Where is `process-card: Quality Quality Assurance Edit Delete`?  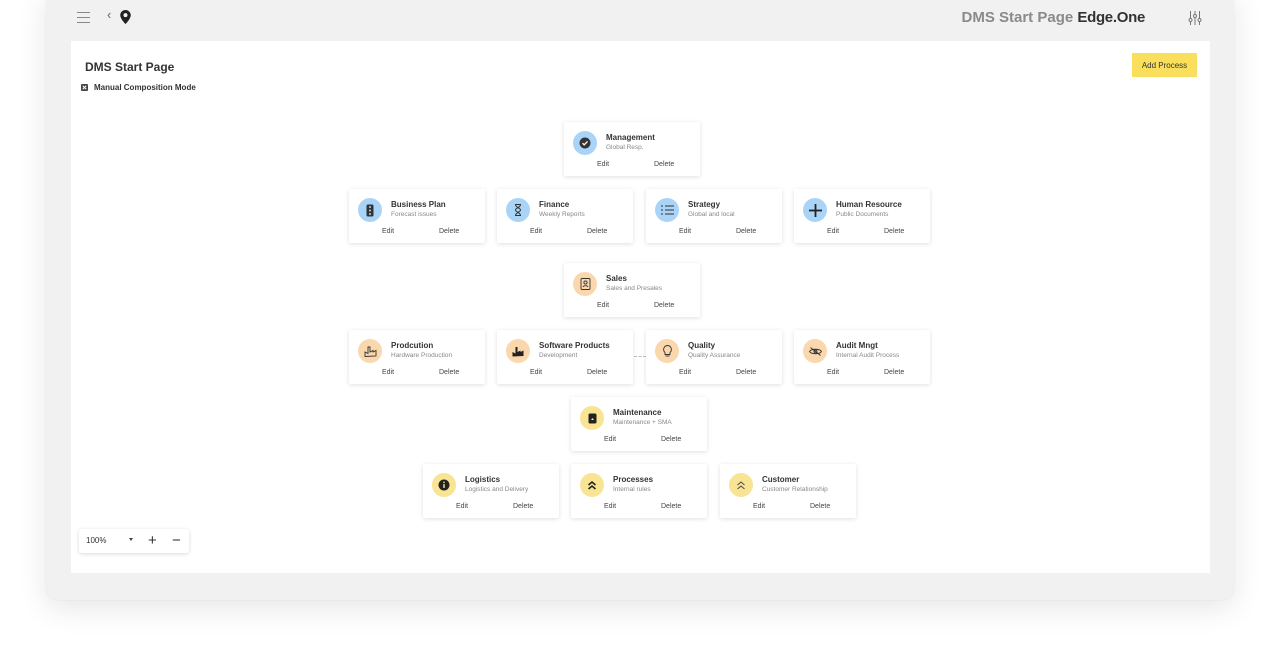
process-card: Quality Quality Assurance Edit Delete is located at coordinates (714, 357).